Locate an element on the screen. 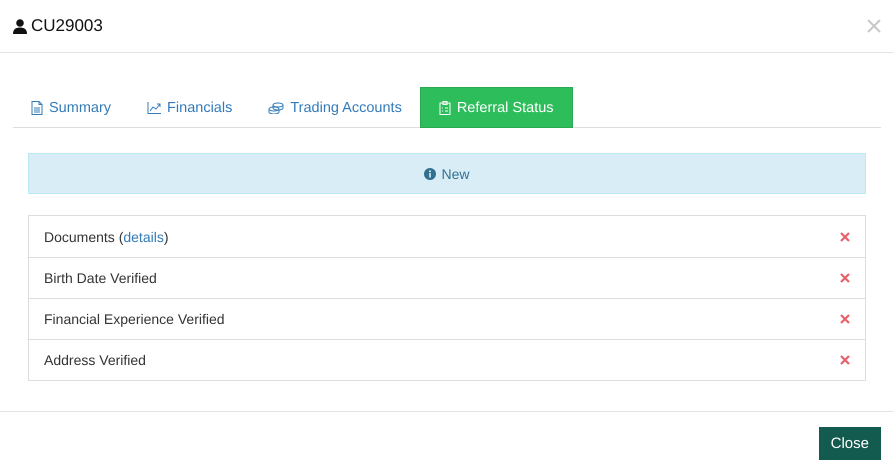 The image size is (894, 472). check-label: Birth Date Verified is located at coordinates (100, 278).